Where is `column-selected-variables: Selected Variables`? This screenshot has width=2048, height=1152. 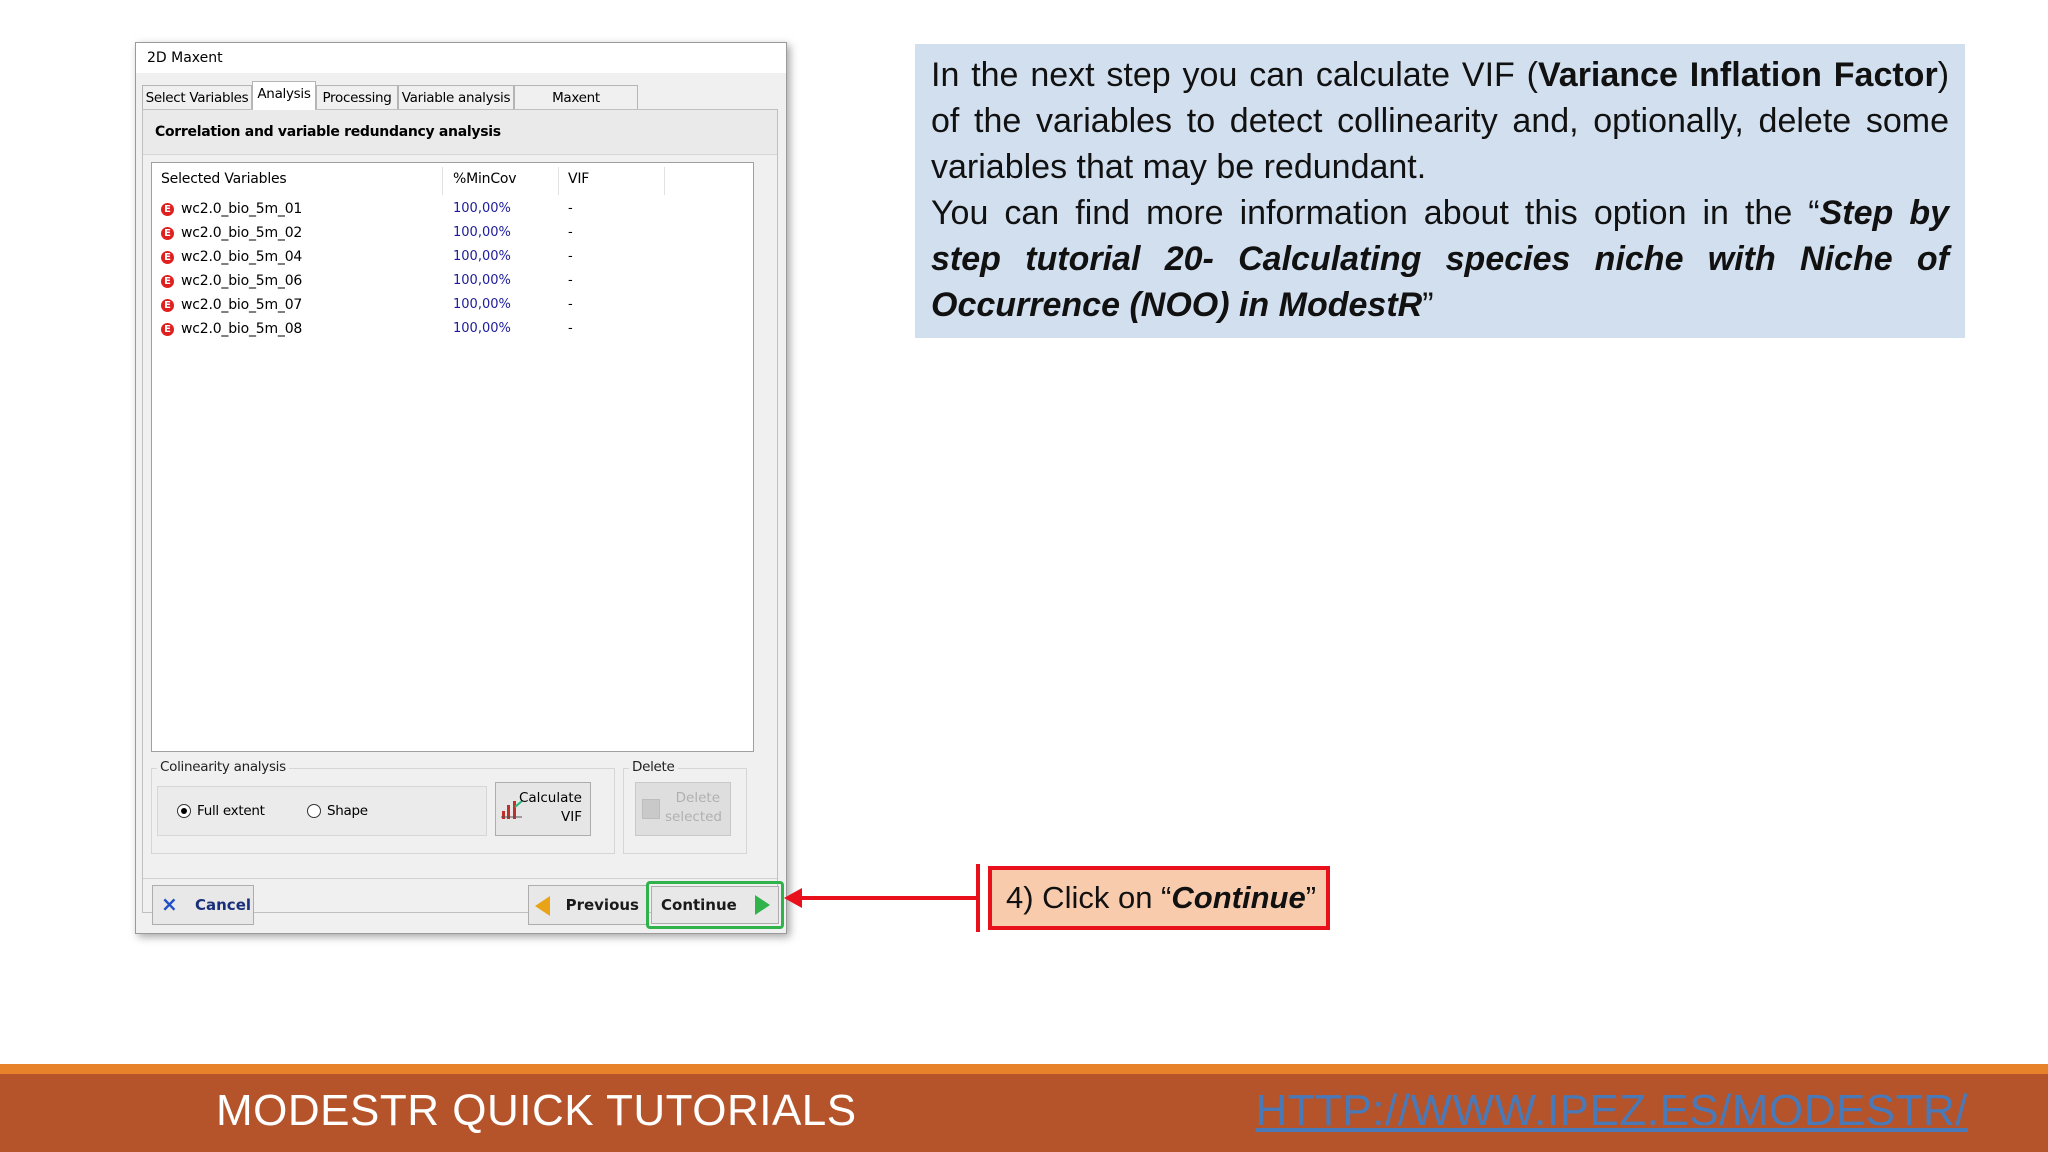
column-selected-variables: Selected Variables is located at coordinates (224, 179).